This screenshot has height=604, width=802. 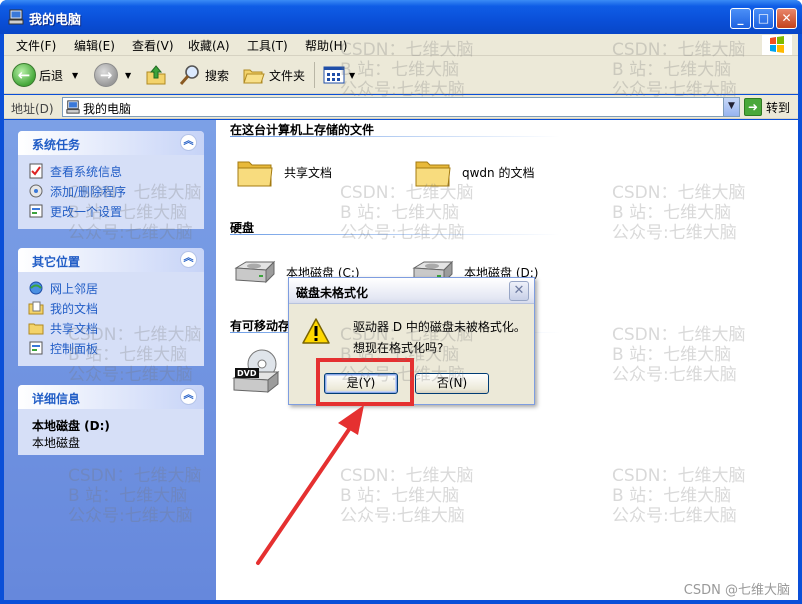 I want to click on place-my-documents: 我的文档, so click(x=116, y=308).